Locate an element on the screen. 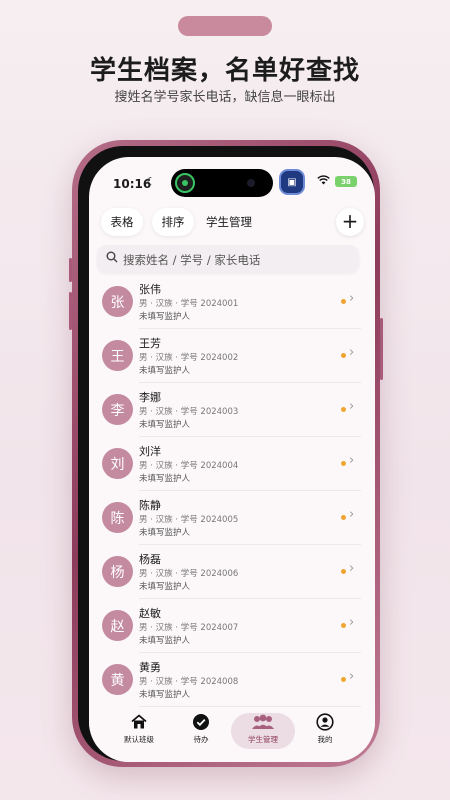 The width and height of the screenshot is (450, 800). live-activity-icon is located at coordinates (185, 183).